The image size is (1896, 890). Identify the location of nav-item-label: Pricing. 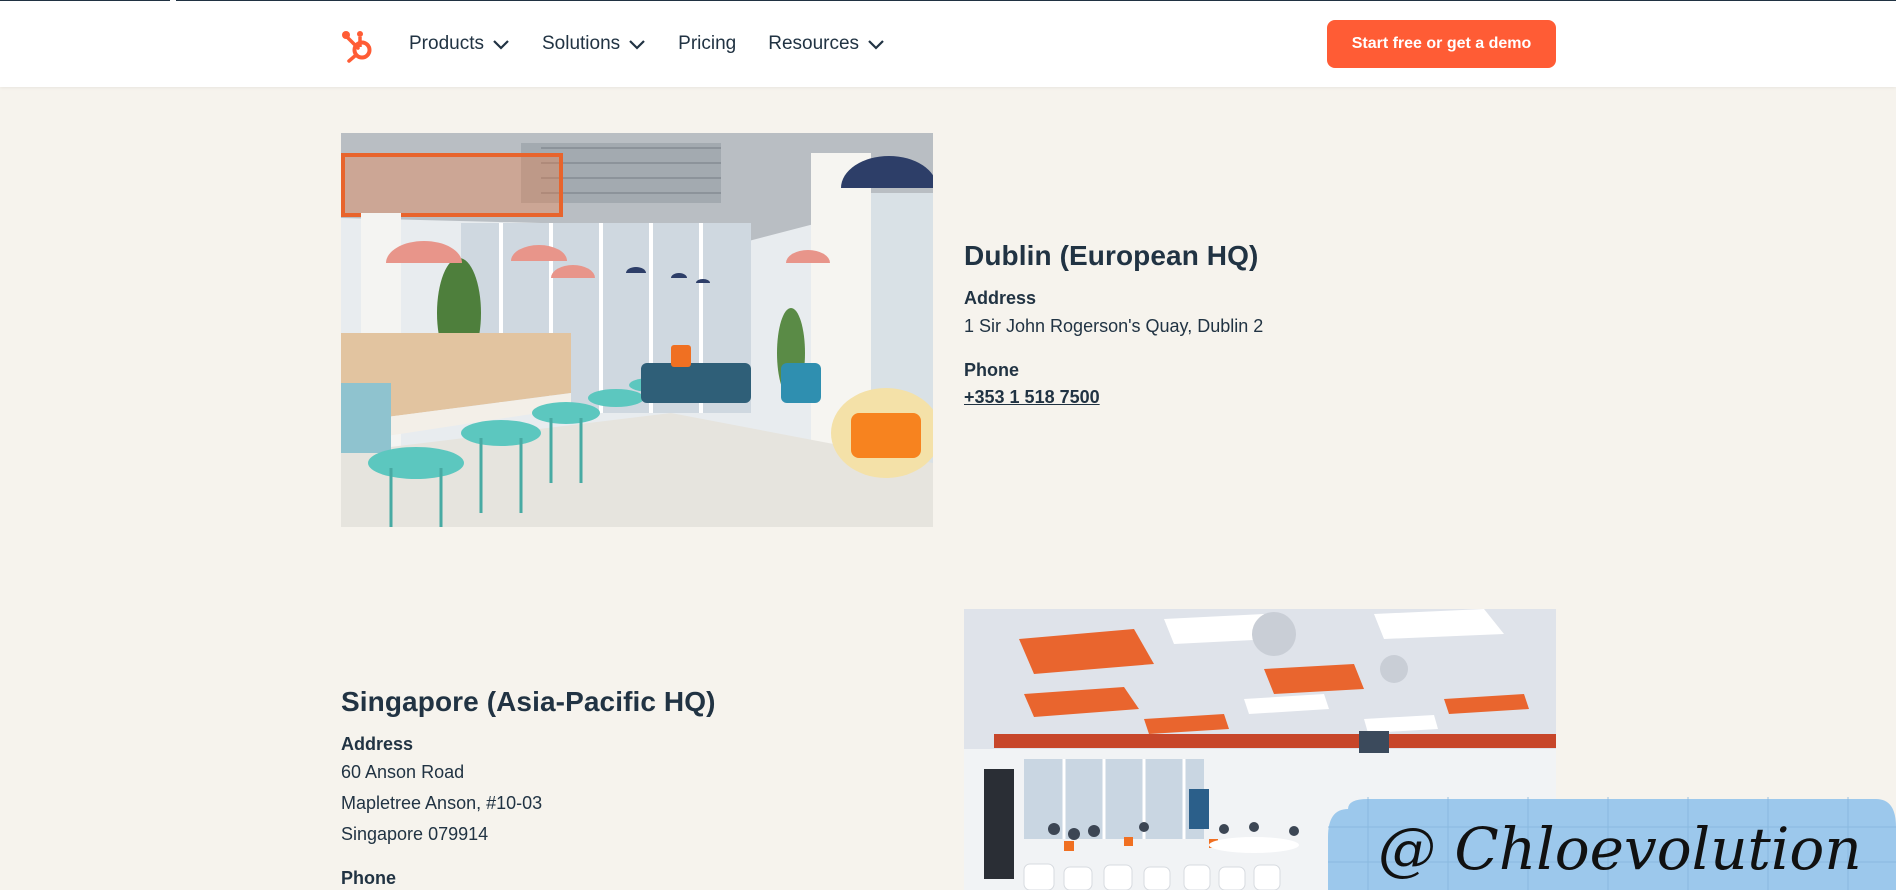
(707, 43).